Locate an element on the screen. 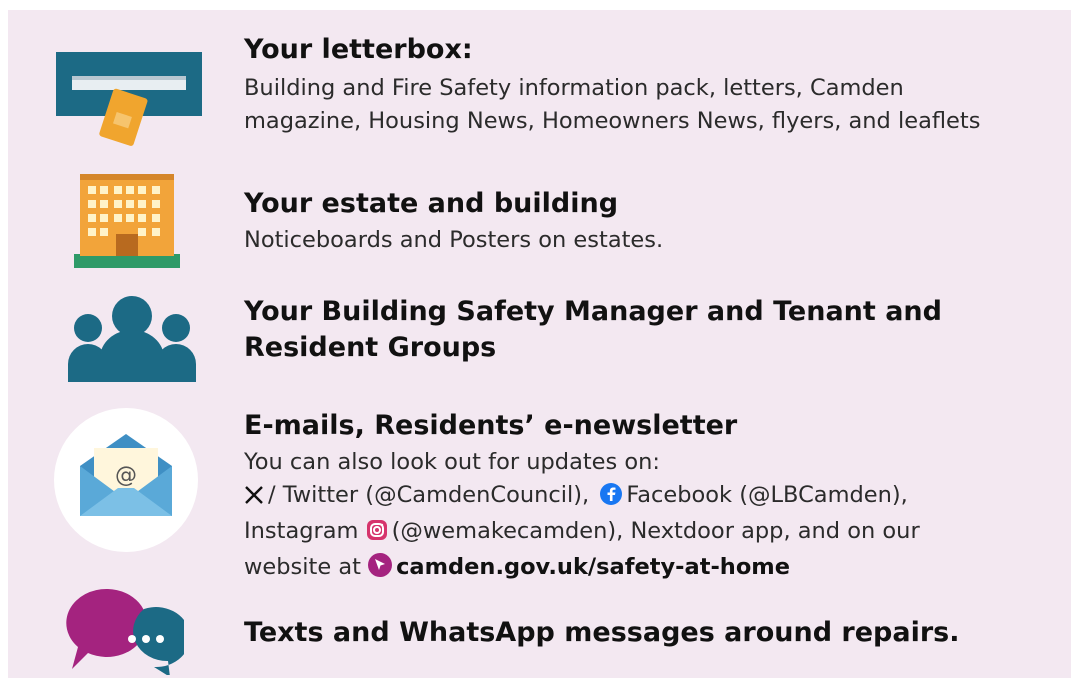 This screenshot has width=1071, height=682. facebook-icon is located at coordinates (611, 498).